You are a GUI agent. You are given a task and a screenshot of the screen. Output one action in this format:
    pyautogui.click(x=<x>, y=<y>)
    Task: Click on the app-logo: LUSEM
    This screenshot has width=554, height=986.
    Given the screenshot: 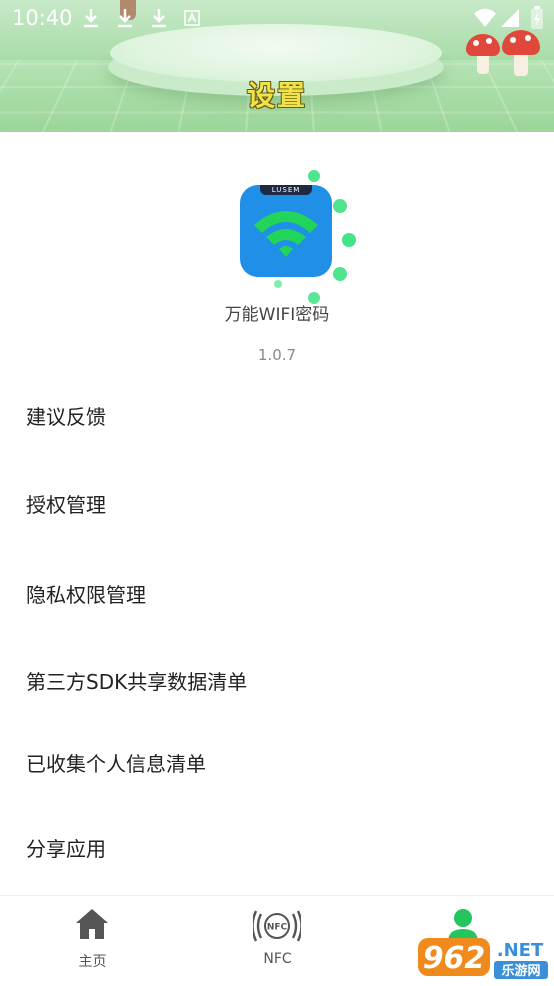 What is the action you would take?
    pyautogui.click(x=300, y=240)
    